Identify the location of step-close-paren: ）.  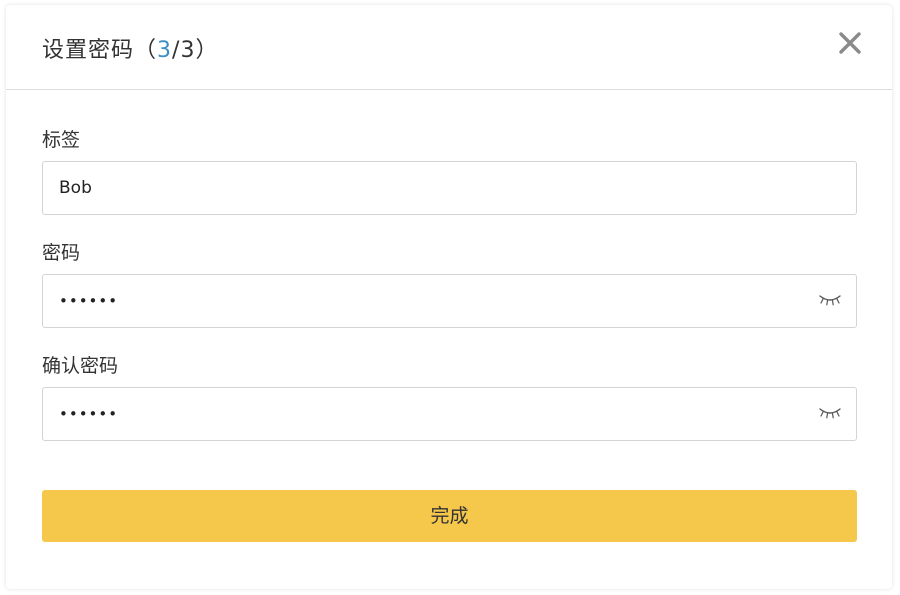
(207, 50).